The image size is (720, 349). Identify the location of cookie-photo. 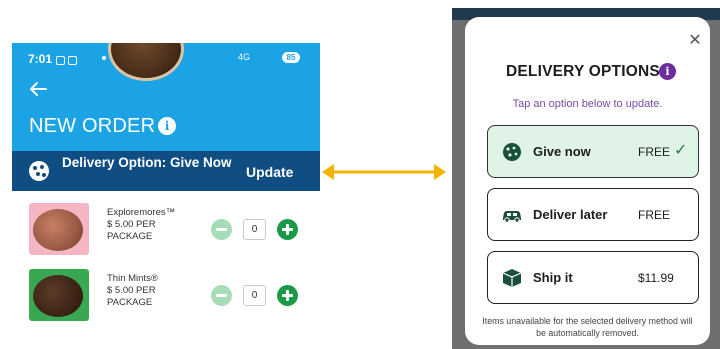
(146, 62).